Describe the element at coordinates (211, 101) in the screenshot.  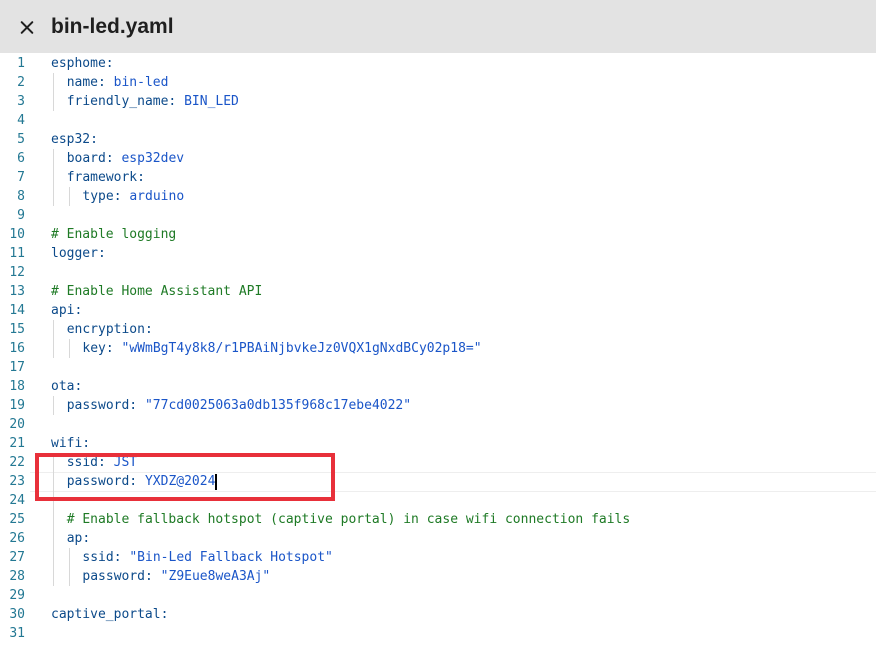
I see `code-value: BIN_LED` at that location.